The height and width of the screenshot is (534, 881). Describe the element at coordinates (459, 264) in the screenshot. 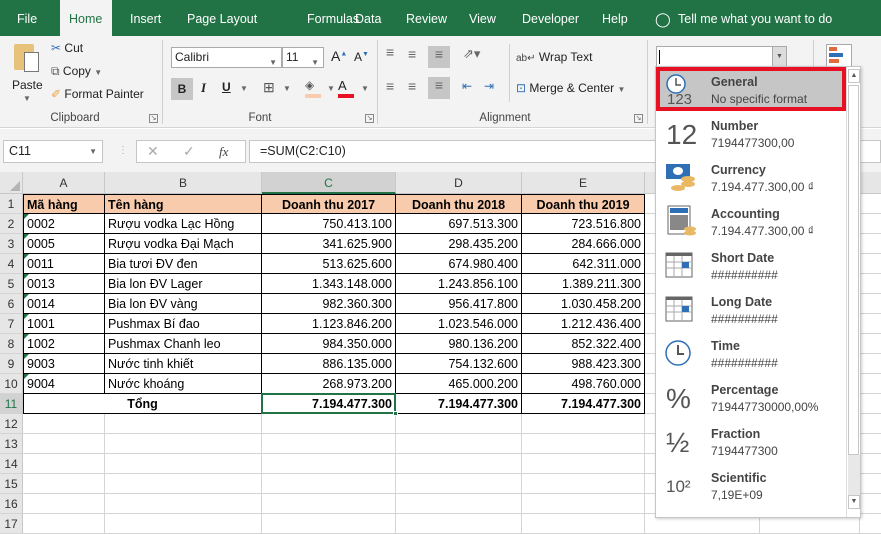

I see `revenue-cell: 674.980.400` at that location.